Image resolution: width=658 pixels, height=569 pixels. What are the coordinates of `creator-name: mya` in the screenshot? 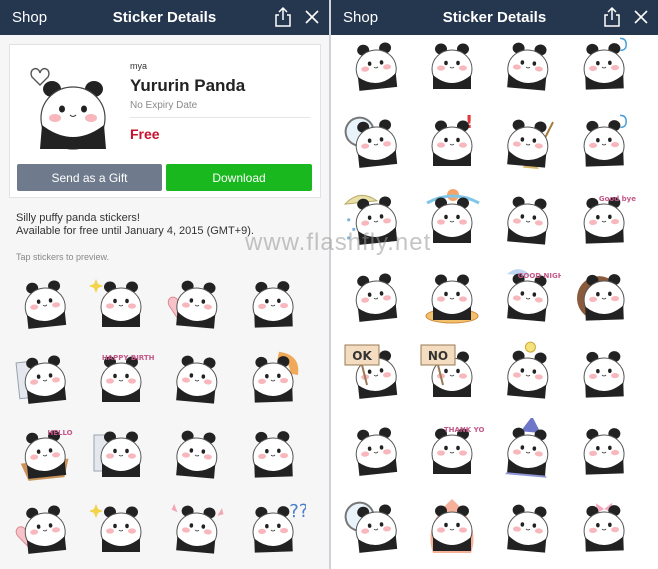 It's located at (139, 66).